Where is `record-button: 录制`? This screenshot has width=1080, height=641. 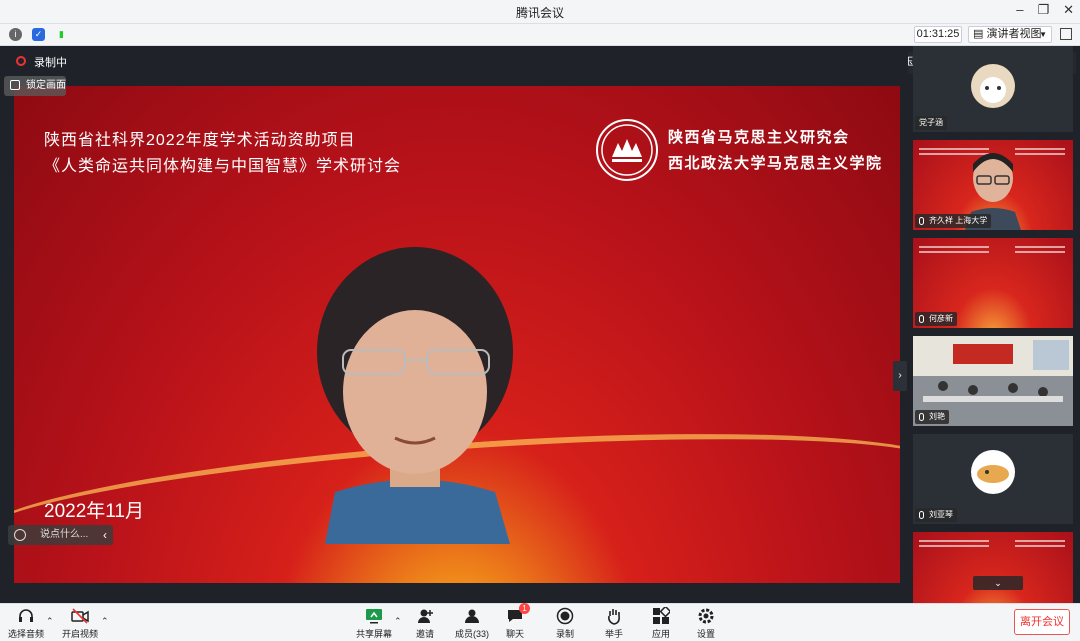 record-button: 录制 is located at coordinates (565, 623).